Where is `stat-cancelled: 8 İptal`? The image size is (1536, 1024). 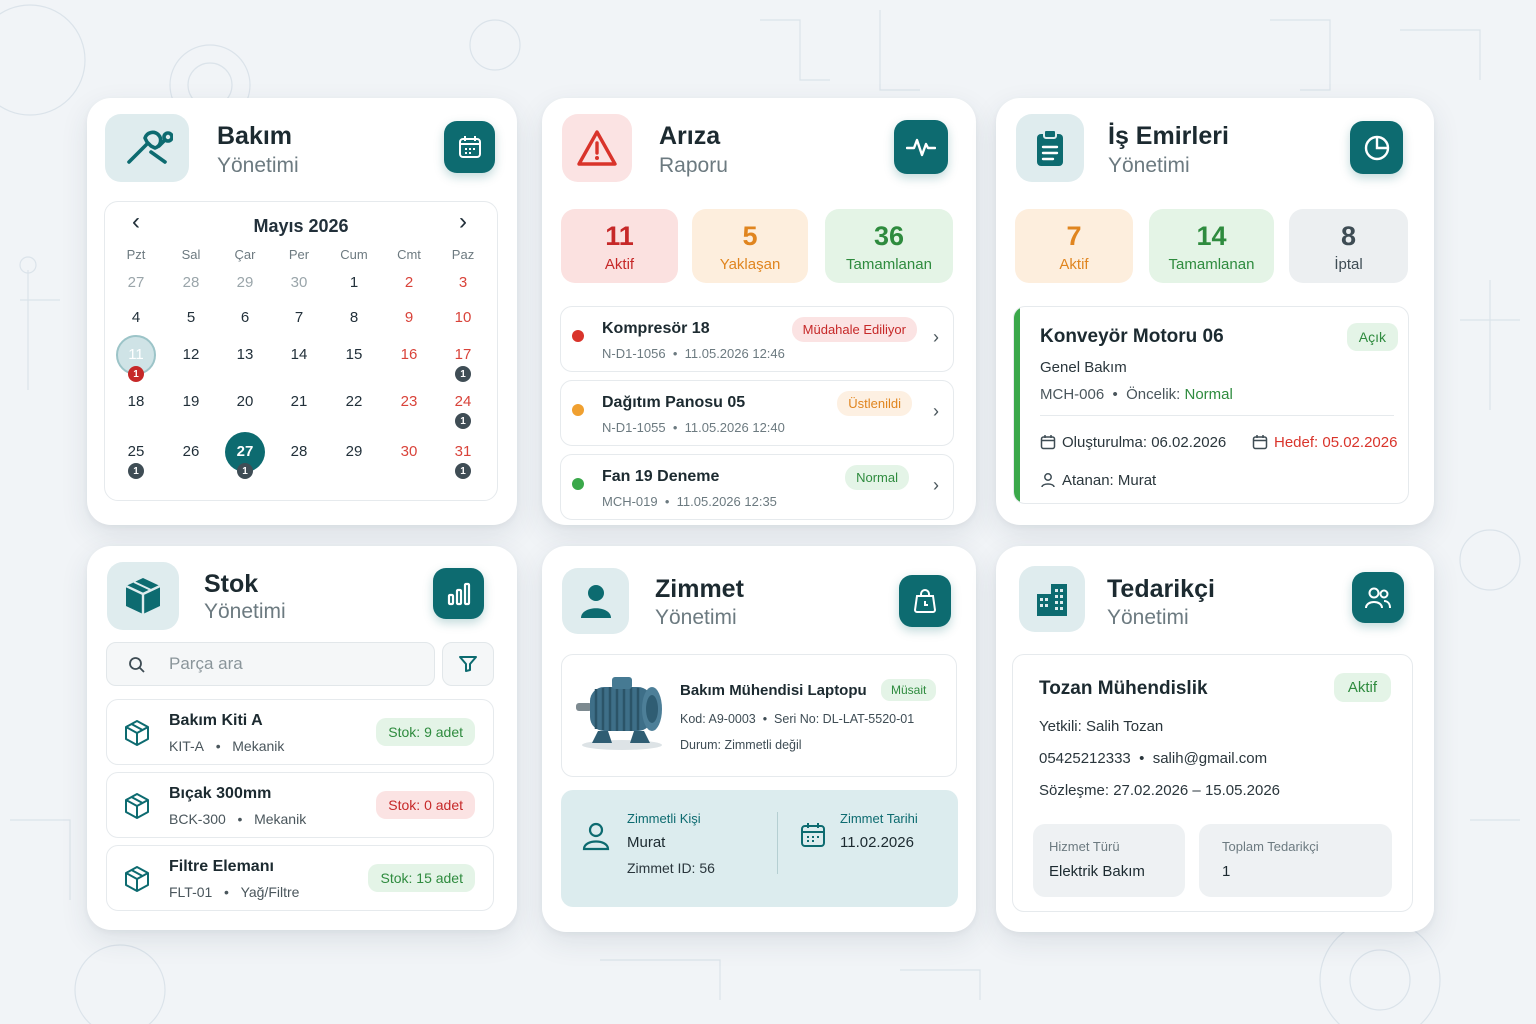 stat-cancelled: 8 İptal is located at coordinates (1348, 246).